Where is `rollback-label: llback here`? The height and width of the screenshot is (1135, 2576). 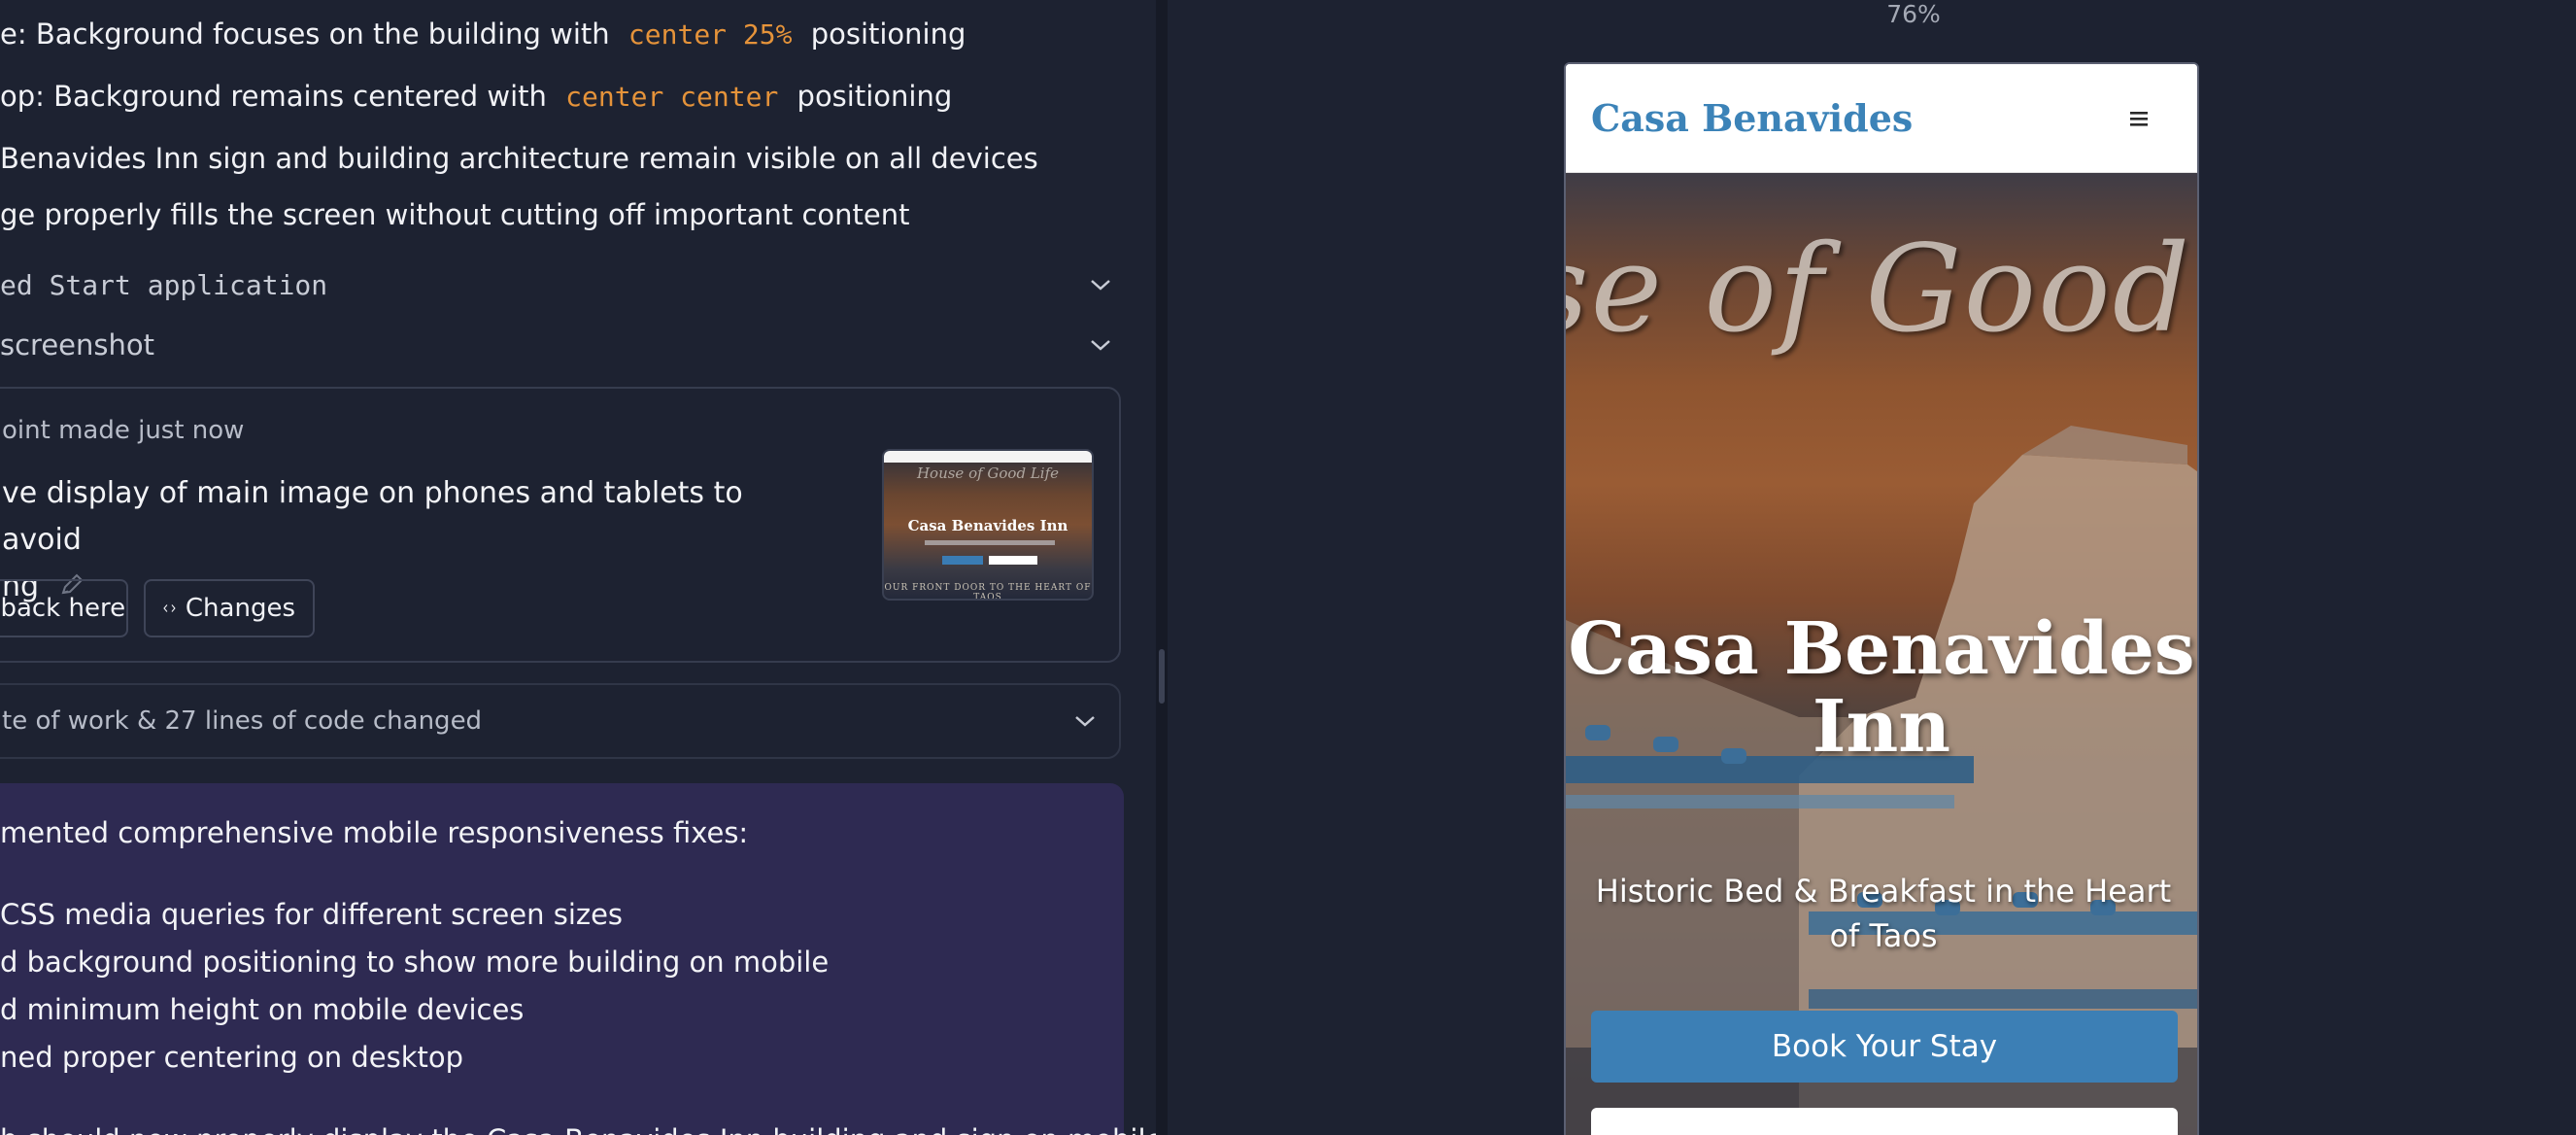
rollback-label: llback here is located at coordinates (63, 609).